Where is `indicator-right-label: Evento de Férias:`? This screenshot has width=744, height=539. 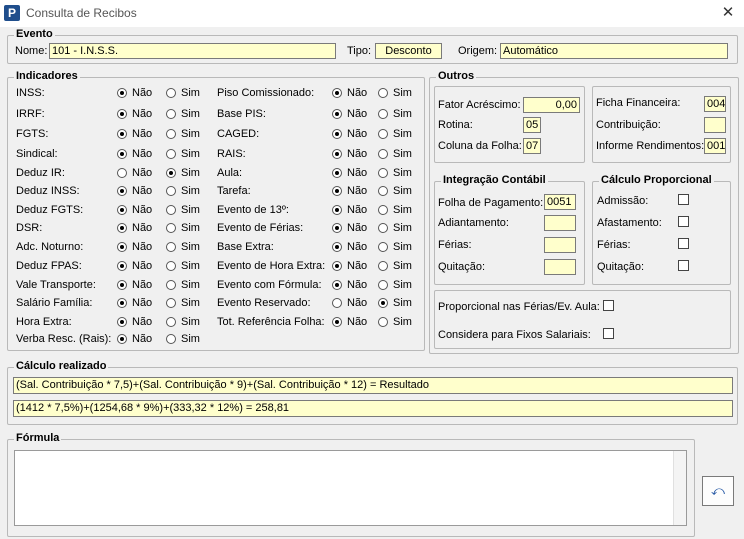
indicator-right-label: Evento de Férias: is located at coordinates (260, 228).